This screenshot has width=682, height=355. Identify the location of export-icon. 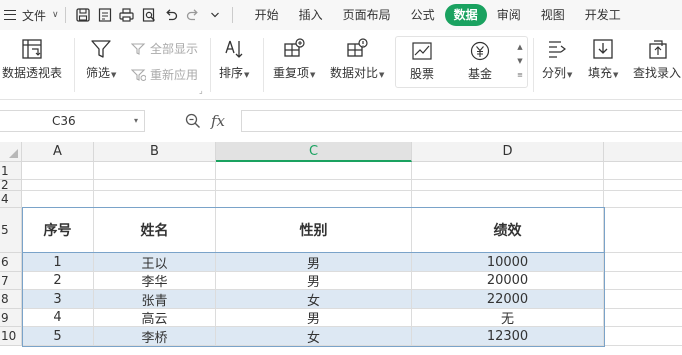
(105, 15).